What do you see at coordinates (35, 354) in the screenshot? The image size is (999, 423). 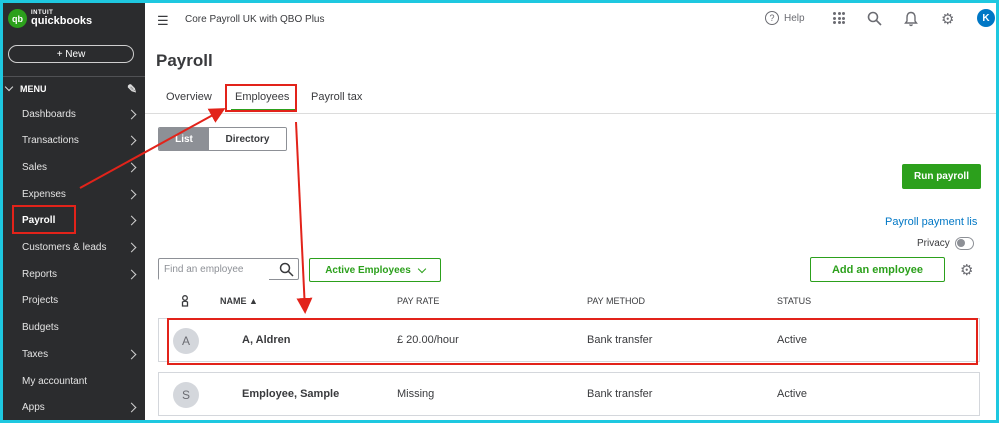 I see `sidebar-item-label: Taxes` at bounding box center [35, 354].